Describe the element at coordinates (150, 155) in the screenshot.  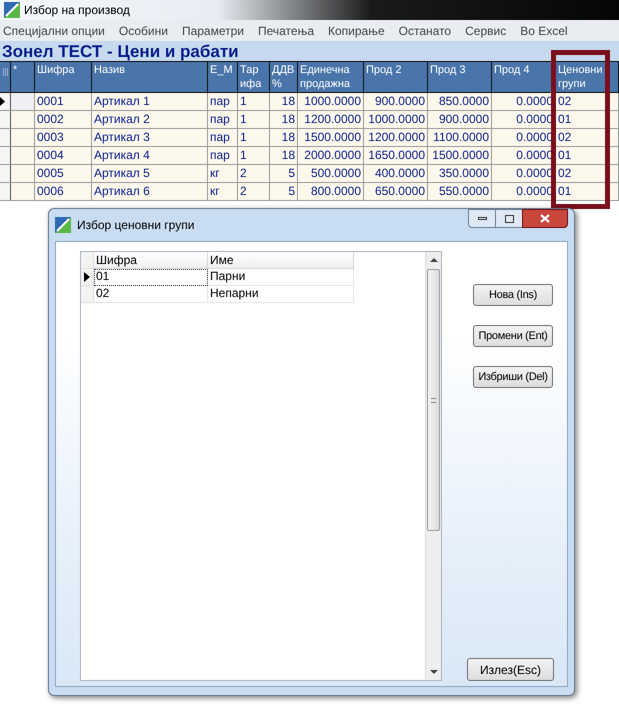
I see `table-cell: Артикал 4` at that location.